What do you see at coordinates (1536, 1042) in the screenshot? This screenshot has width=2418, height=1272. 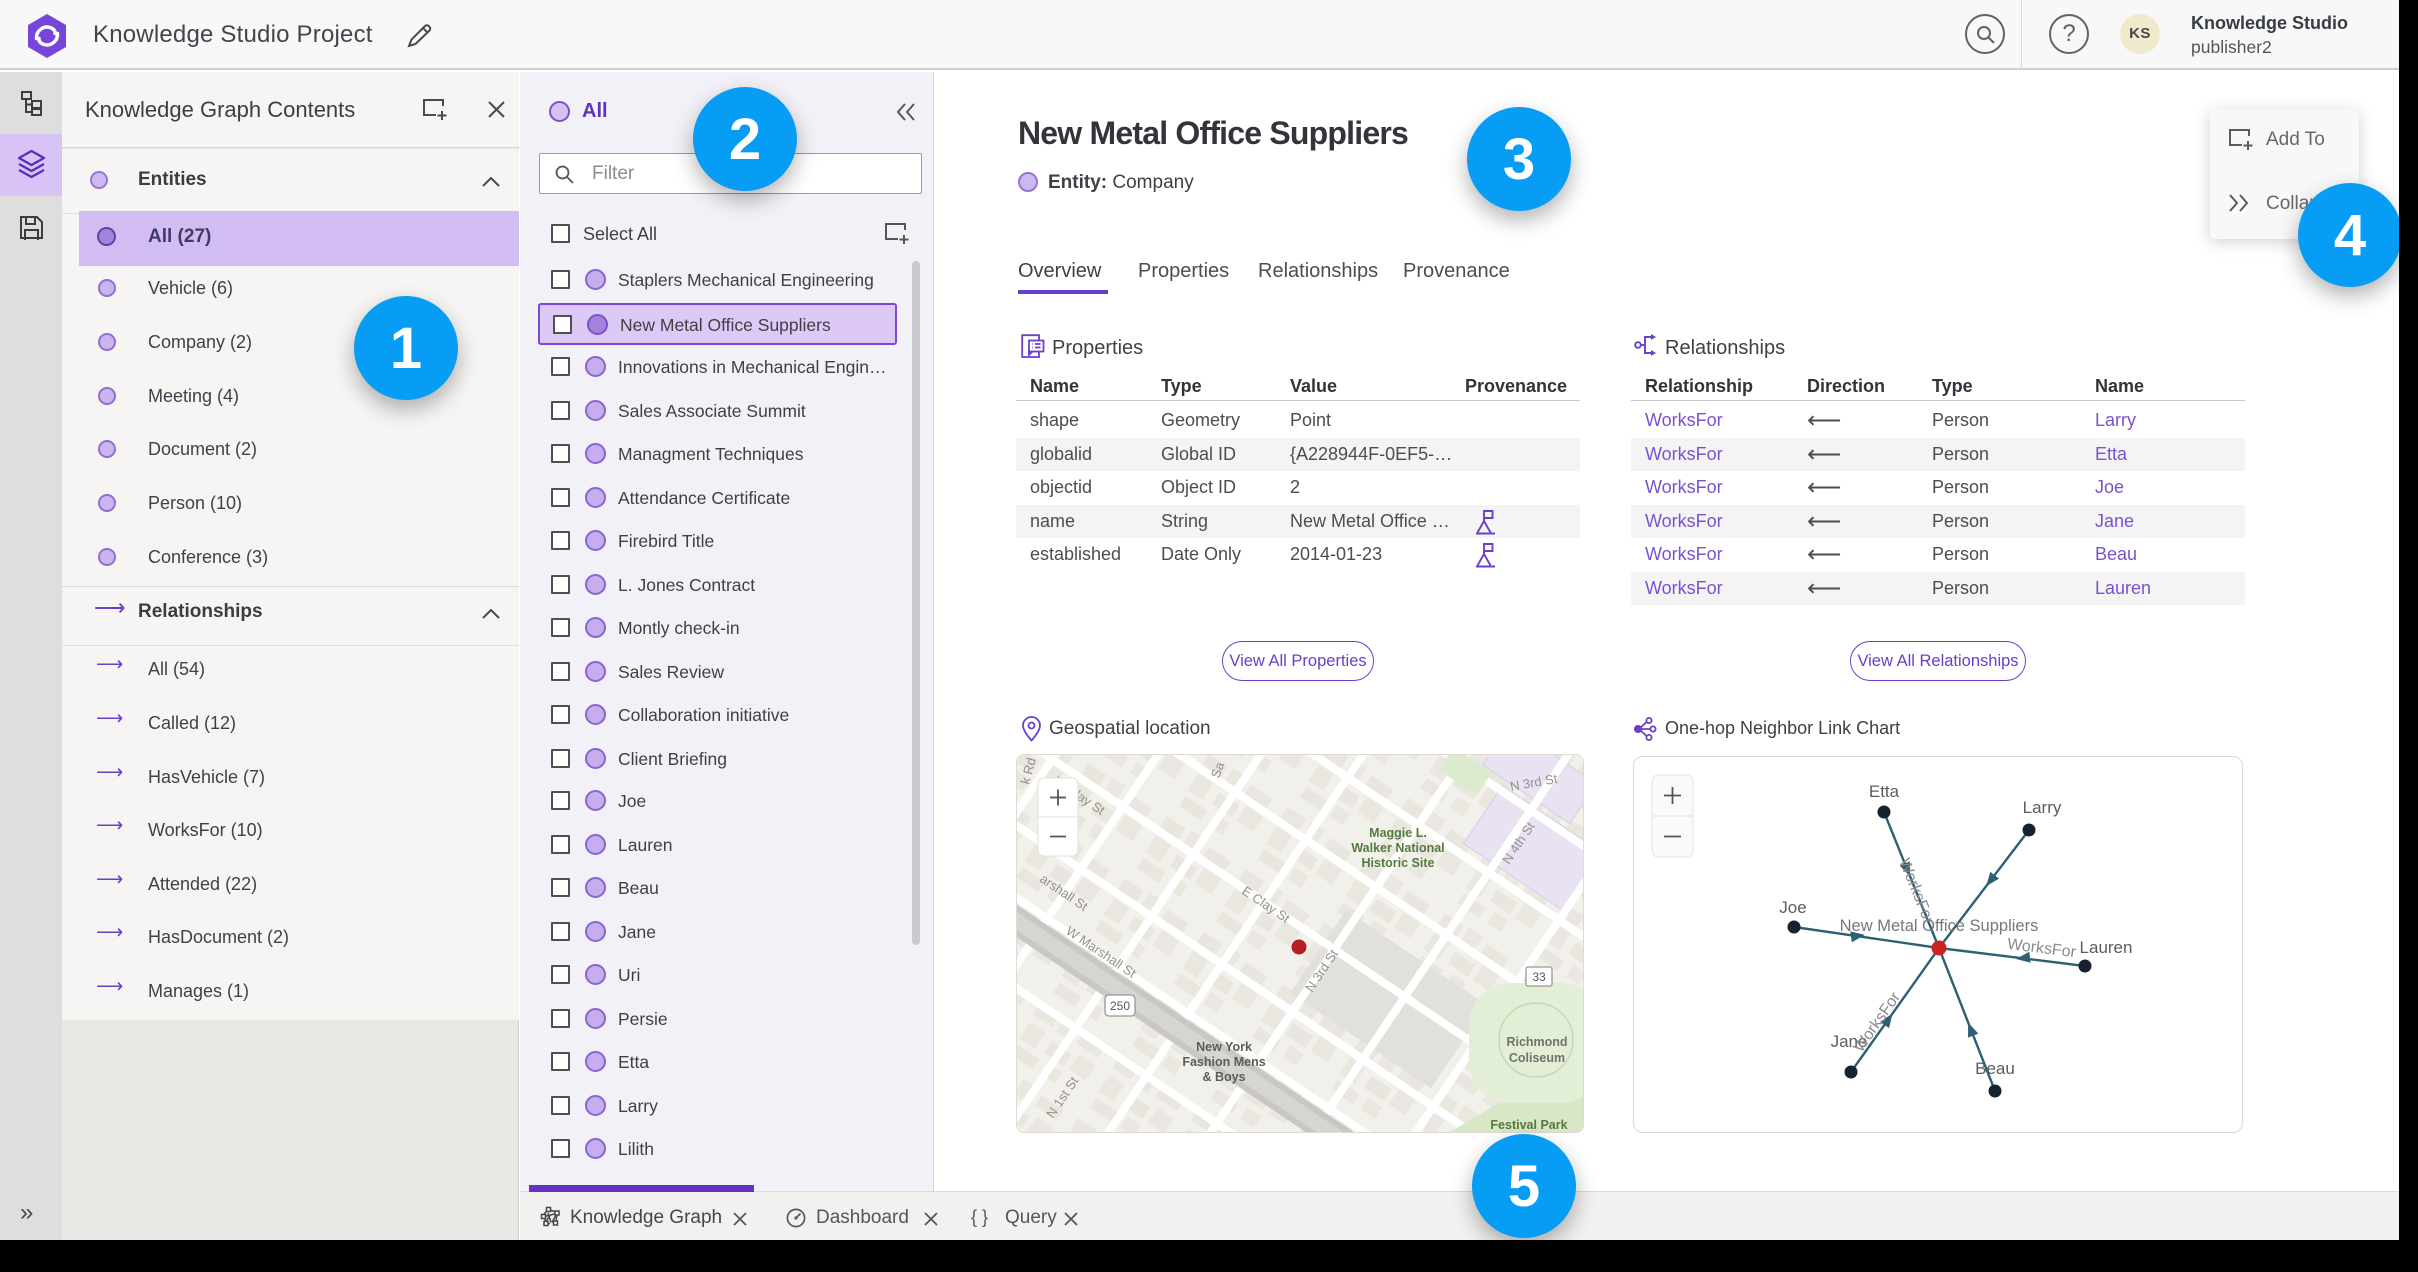 I see `svg-text: Richmond` at bounding box center [1536, 1042].